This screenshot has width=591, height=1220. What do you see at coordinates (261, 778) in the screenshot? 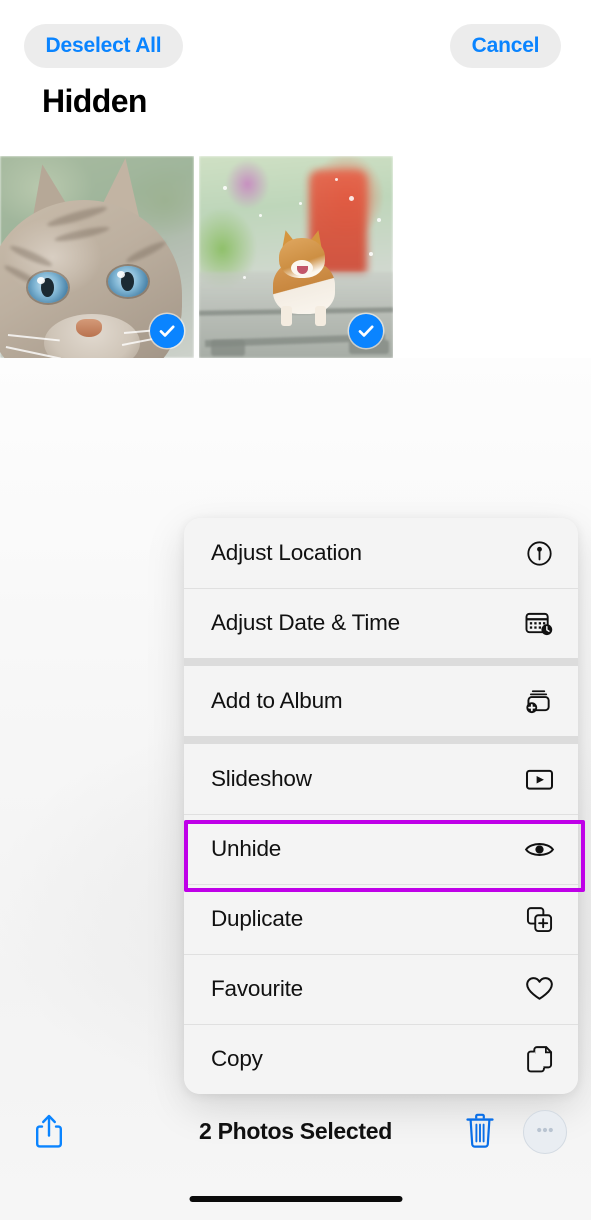
I see `menu-item-label: Slideshow` at bounding box center [261, 778].